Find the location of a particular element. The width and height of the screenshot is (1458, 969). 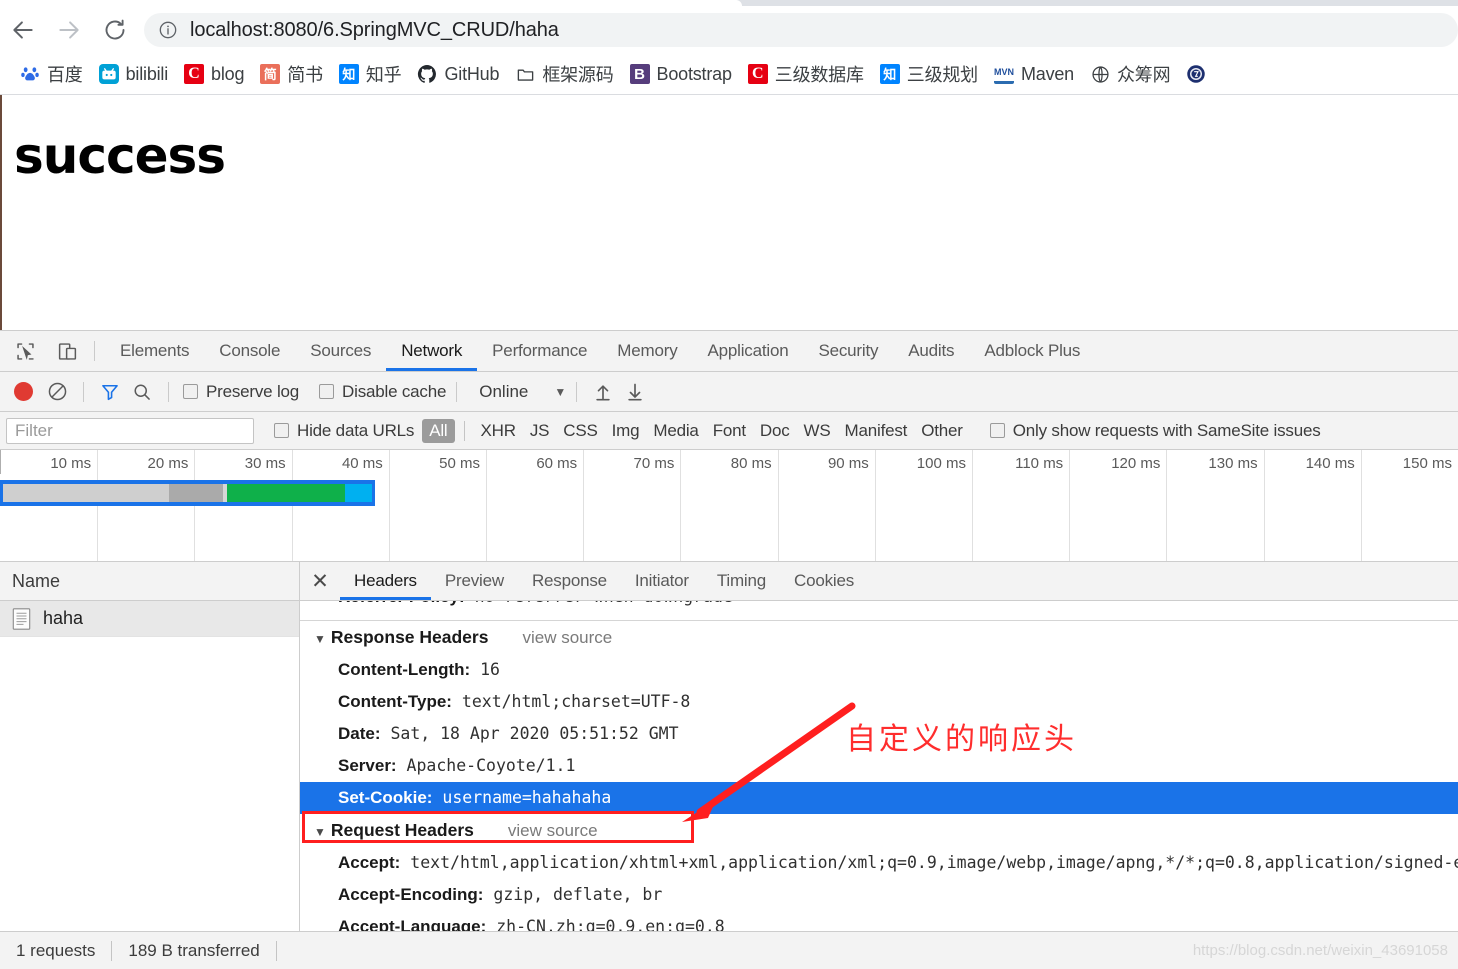

bookmark-github: GitHub is located at coordinates (458, 74).